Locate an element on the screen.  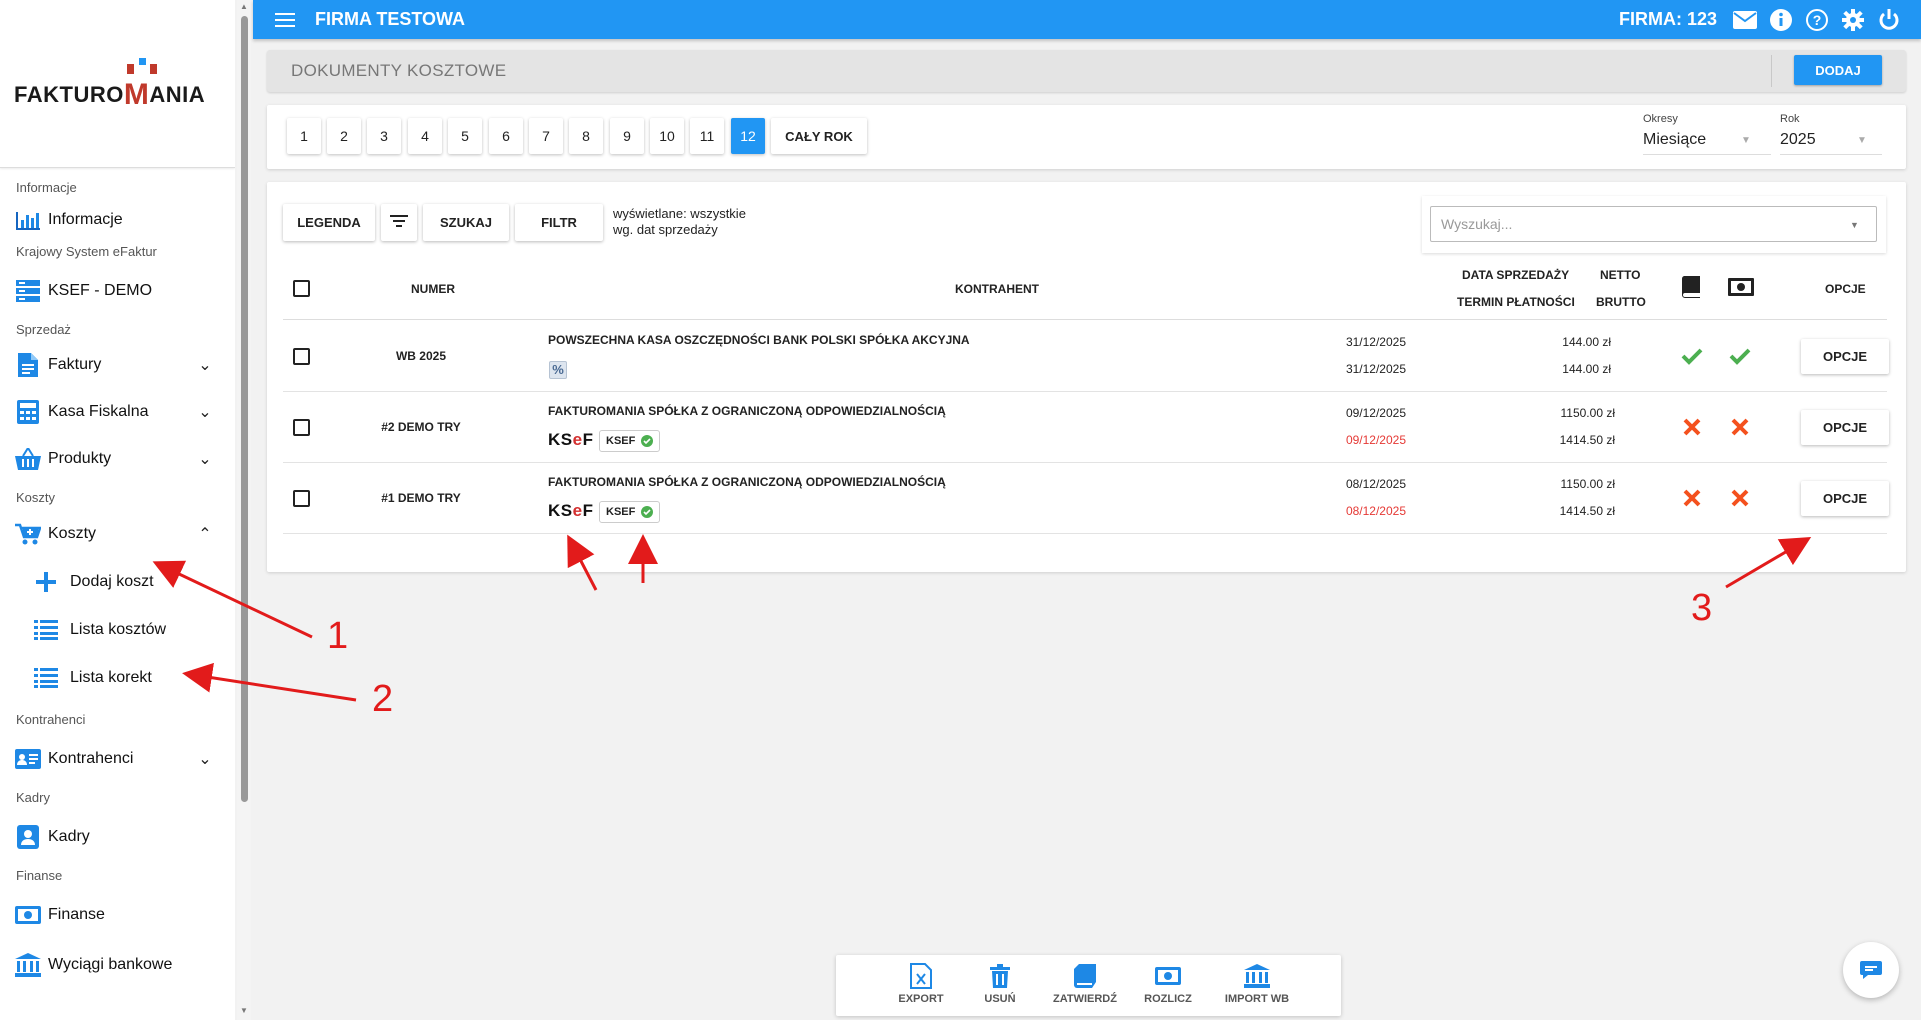
approve-button: ZATWIERDŹ is located at coordinates (1085, 984).